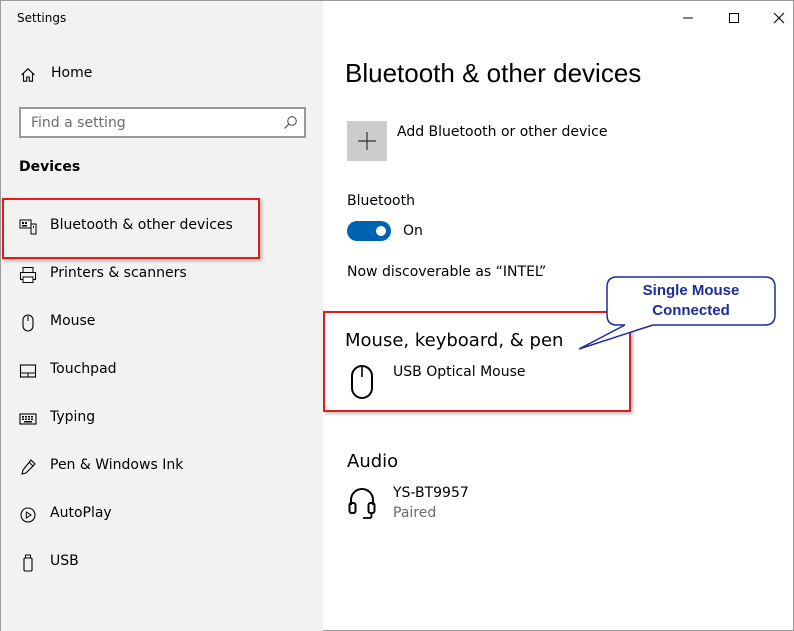 The width and height of the screenshot is (794, 631). I want to click on sidebar-item-typing: Typing, so click(162, 419).